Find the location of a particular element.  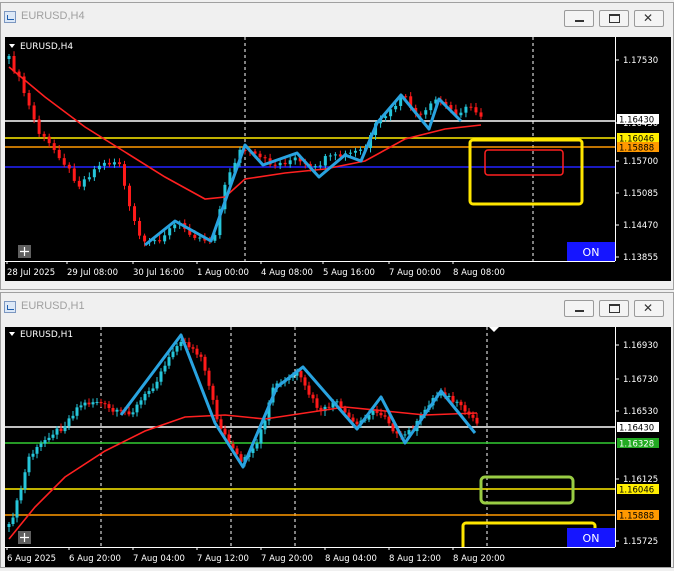

maximize-icon is located at coordinates (614, 308).